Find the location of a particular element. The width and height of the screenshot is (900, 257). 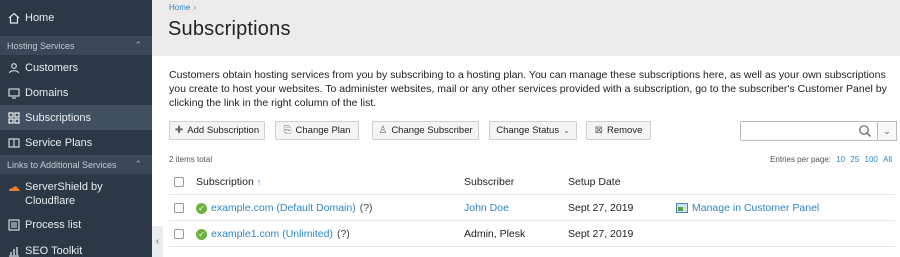

button-label: Change Subscriber is located at coordinates (432, 130).